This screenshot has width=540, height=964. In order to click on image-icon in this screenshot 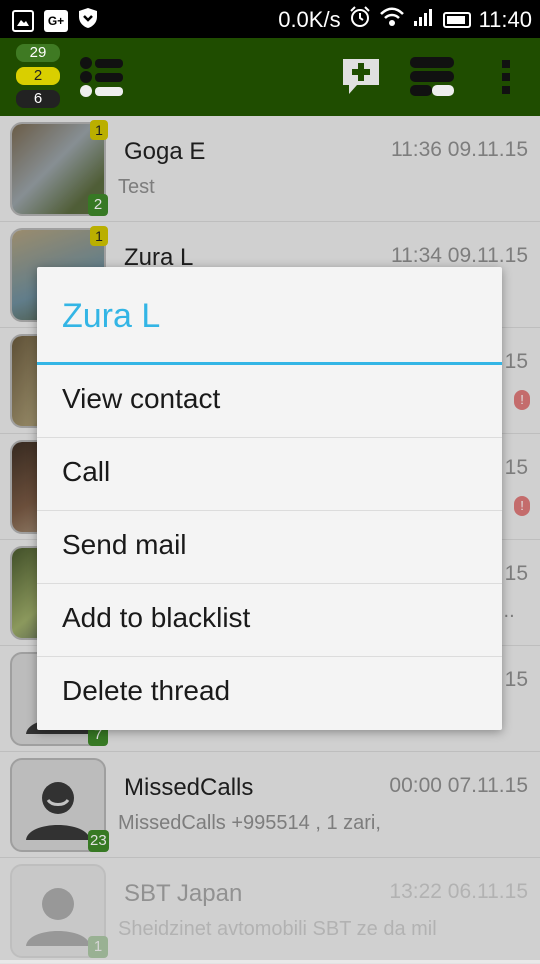, I will do `click(23, 20)`.